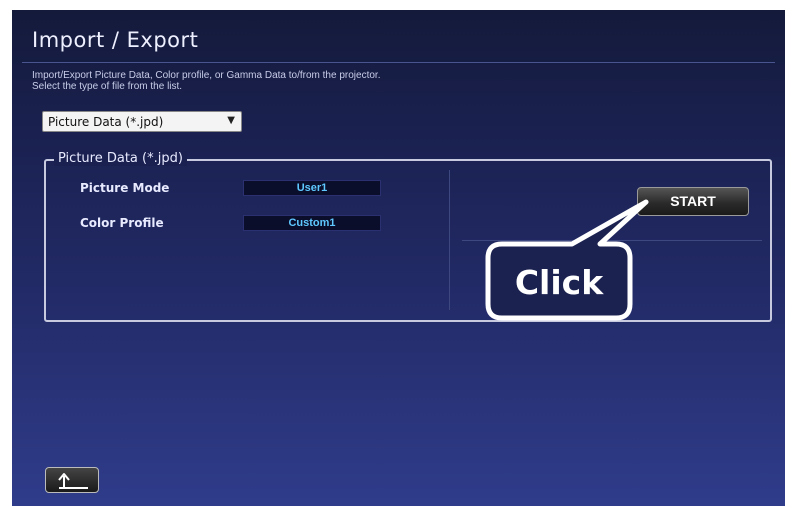 The width and height of the screenshot is (797, 508). I want to click on return-arrow-icon, so click(73, 481).